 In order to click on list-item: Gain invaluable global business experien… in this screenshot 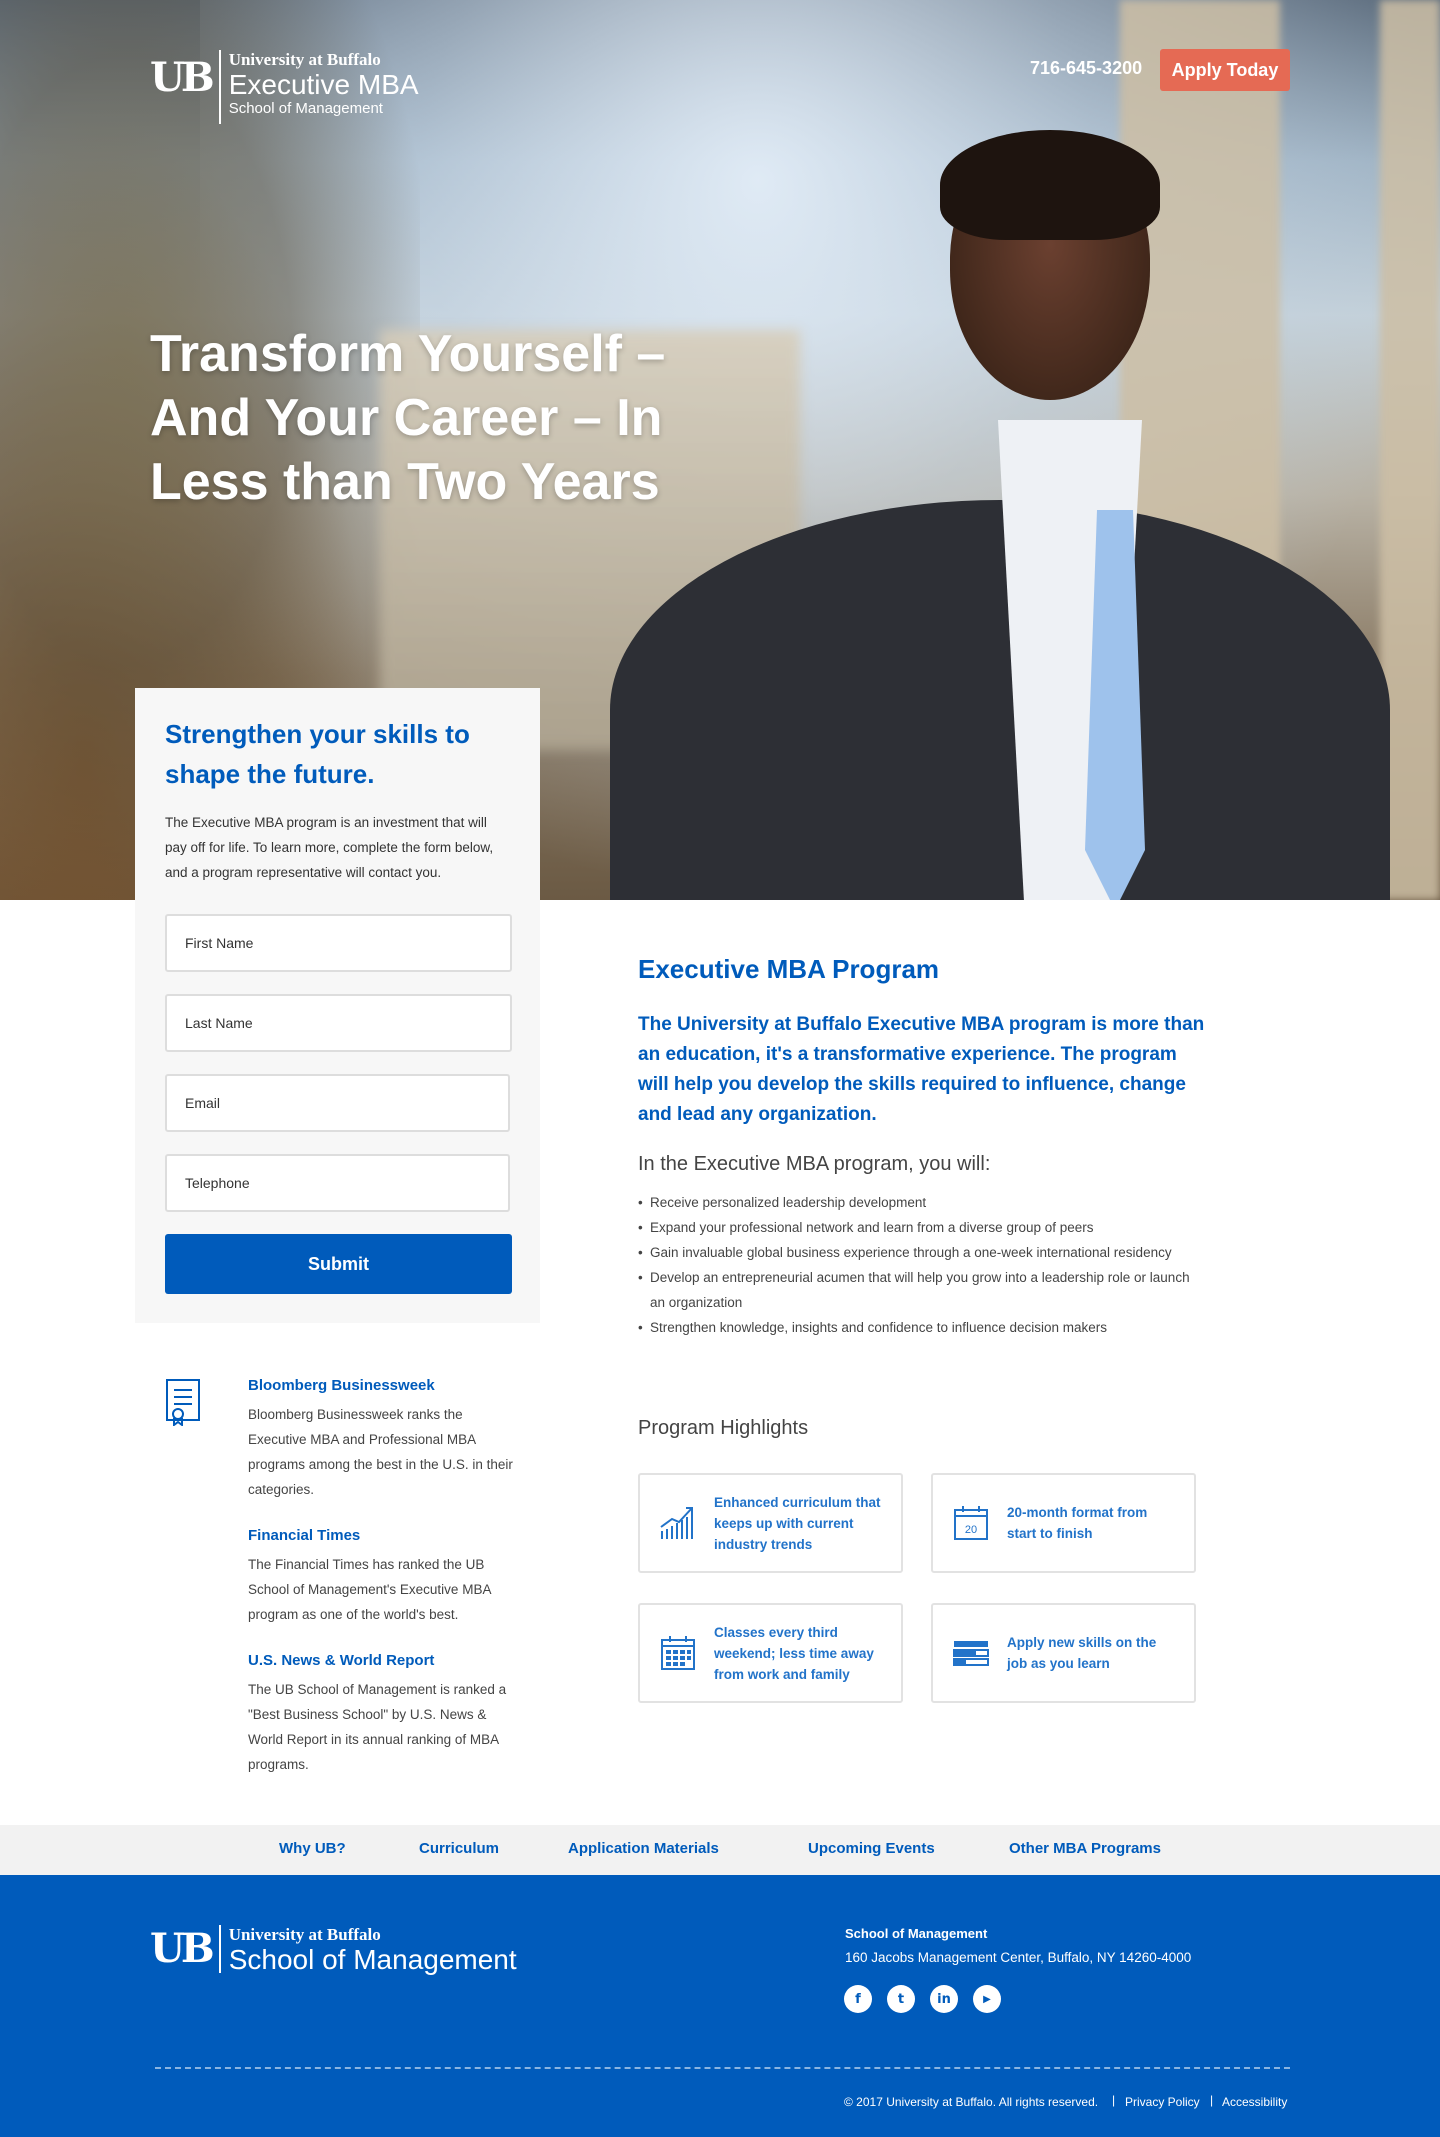, I will do `click(918, 1252)`.